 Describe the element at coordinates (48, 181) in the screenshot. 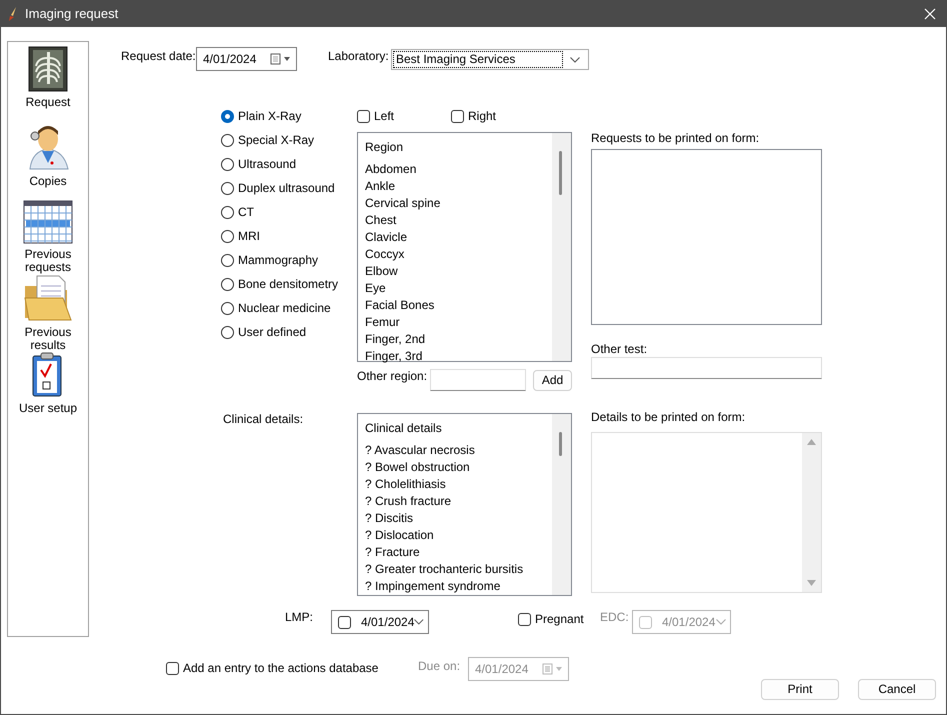

I see `sidebar-label: Copies` at that location.